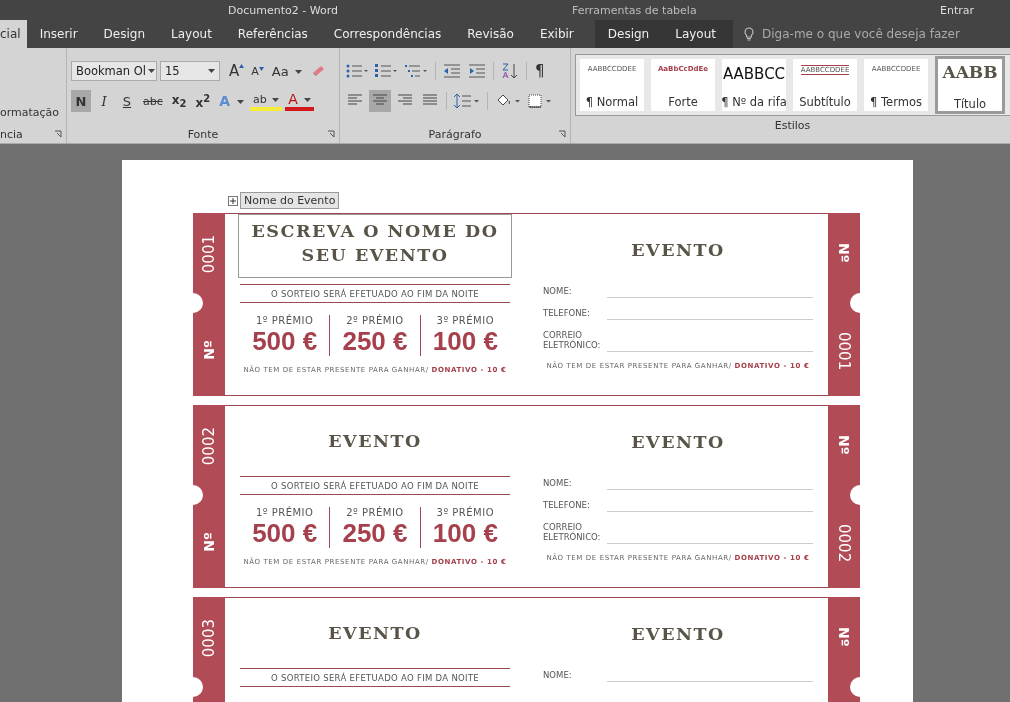 This screenshot has height=702, width=1010. What do you see at coordinates (33, 112) in the screenshot?
I see `format-painter-label: ormatação` at bounding box center [33, 112].